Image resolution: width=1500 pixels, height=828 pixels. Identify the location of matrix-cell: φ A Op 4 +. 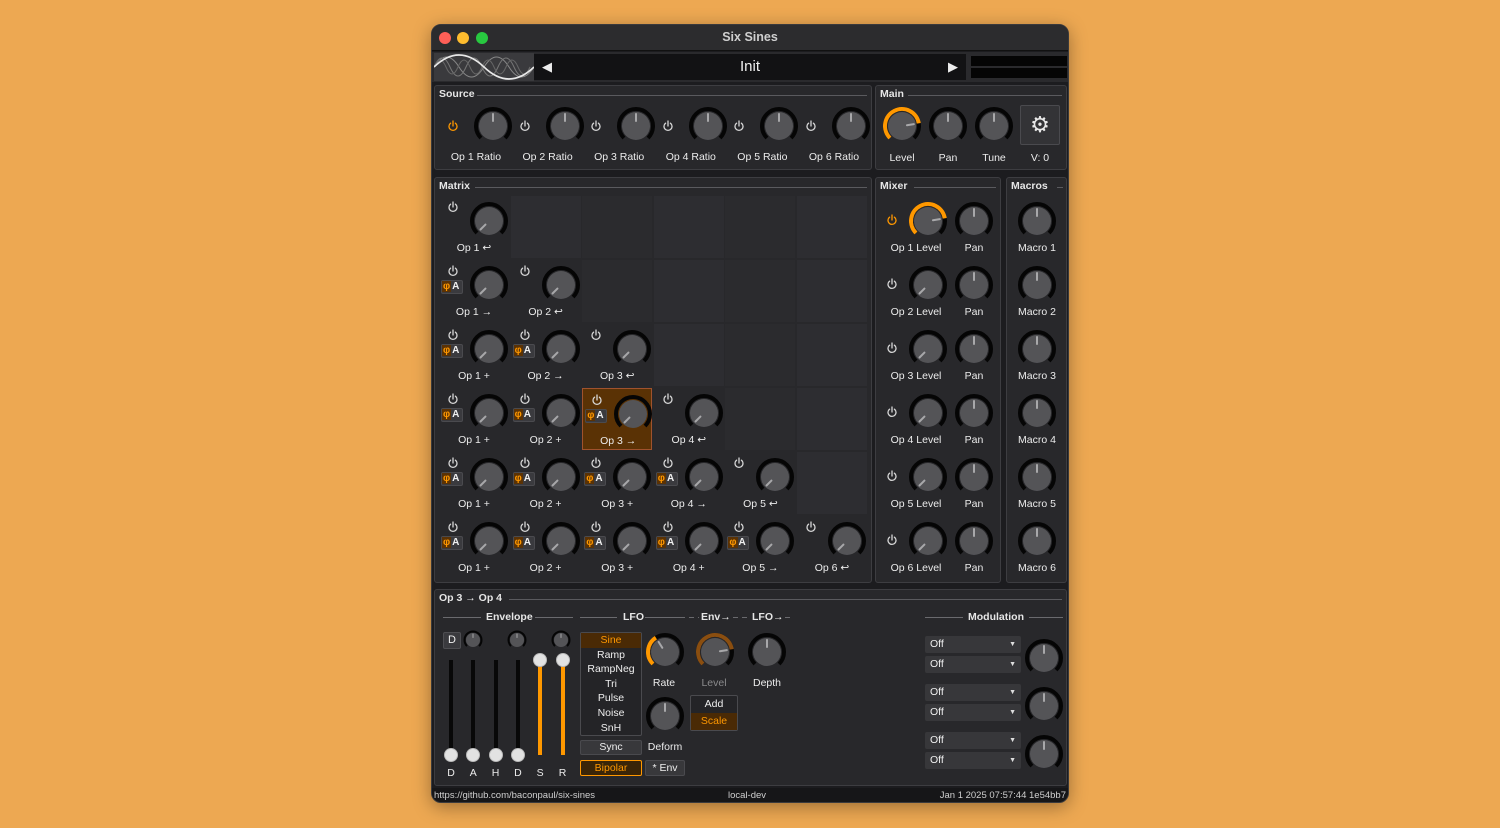
(689, 547).